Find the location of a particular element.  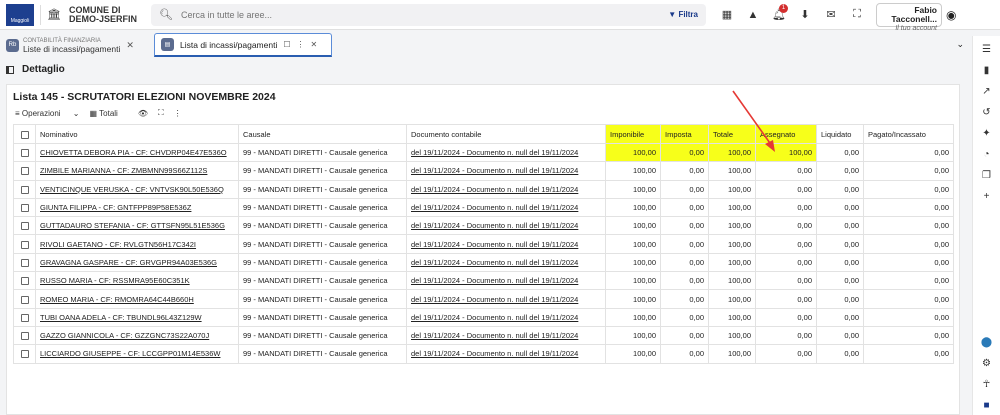

search-input is located at coordinates (424, 14).